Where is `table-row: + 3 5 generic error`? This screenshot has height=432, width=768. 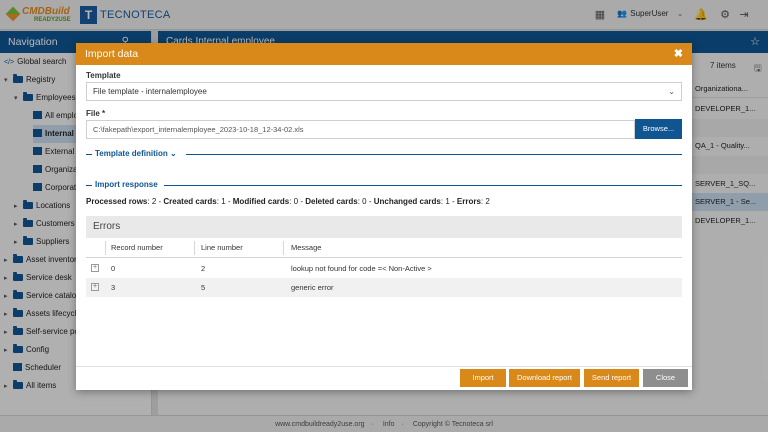 table-row: + 3 5 generic error is located at coordinates (384, 287).